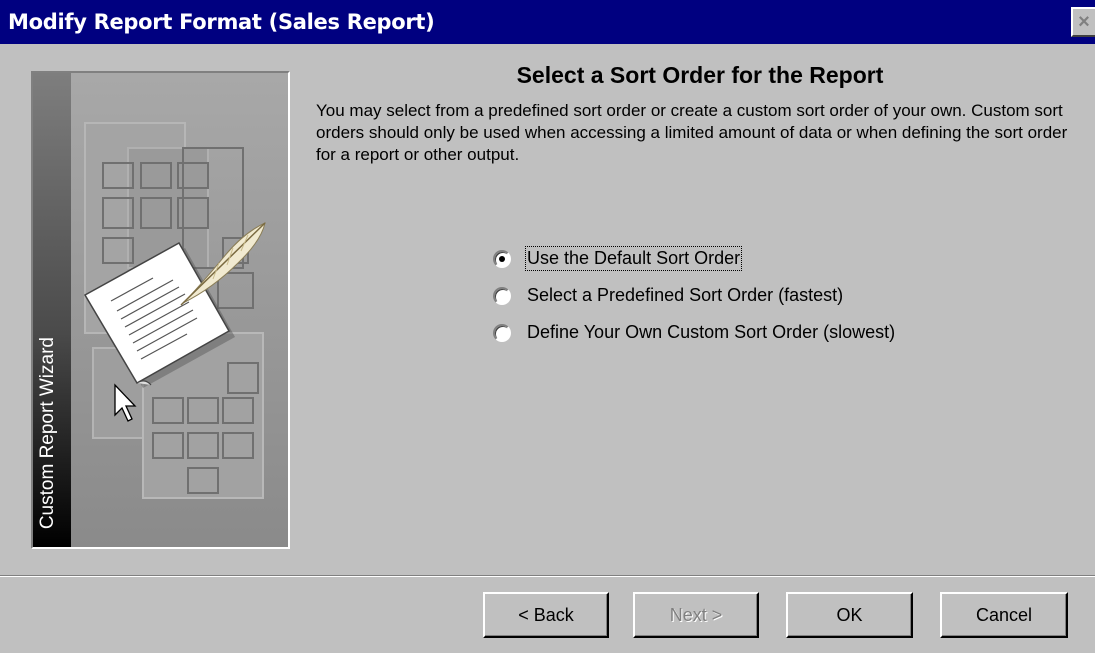 The height and width of the screenshot is (653, 1095). What do you see at coordinates (685, 295) in the screenshot?
I see `option-predefined-label: Select a Predefined Sort Order (fastest)` at bounding box center [685, 295].